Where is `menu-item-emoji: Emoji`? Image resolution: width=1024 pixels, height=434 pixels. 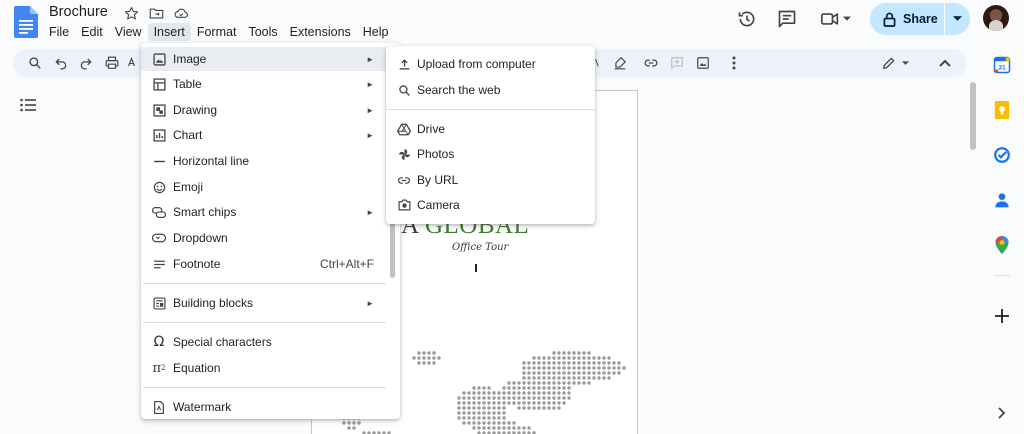
menu-item-emoji: Emoji is located at coordinates (264, 187).